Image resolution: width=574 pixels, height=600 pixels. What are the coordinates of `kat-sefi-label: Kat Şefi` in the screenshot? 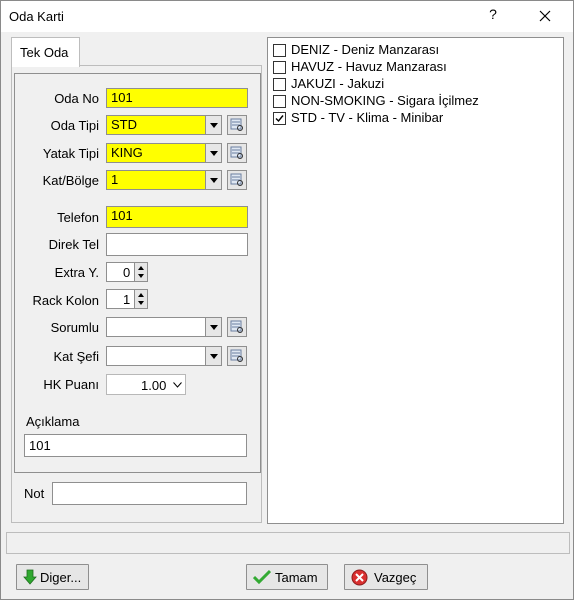 It's located at (76, 356).